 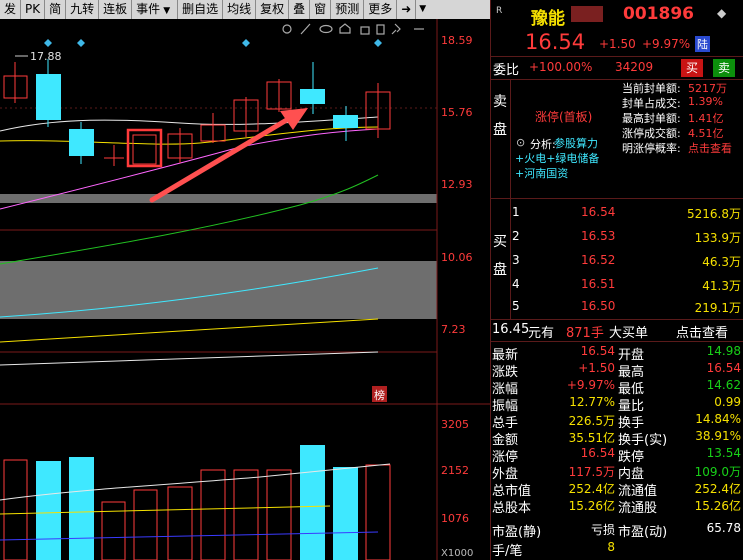 What do you see at coordinates (548, 19) in the screenshot?
I see `stock-name: 豫能` at bounding box center [548, 19].